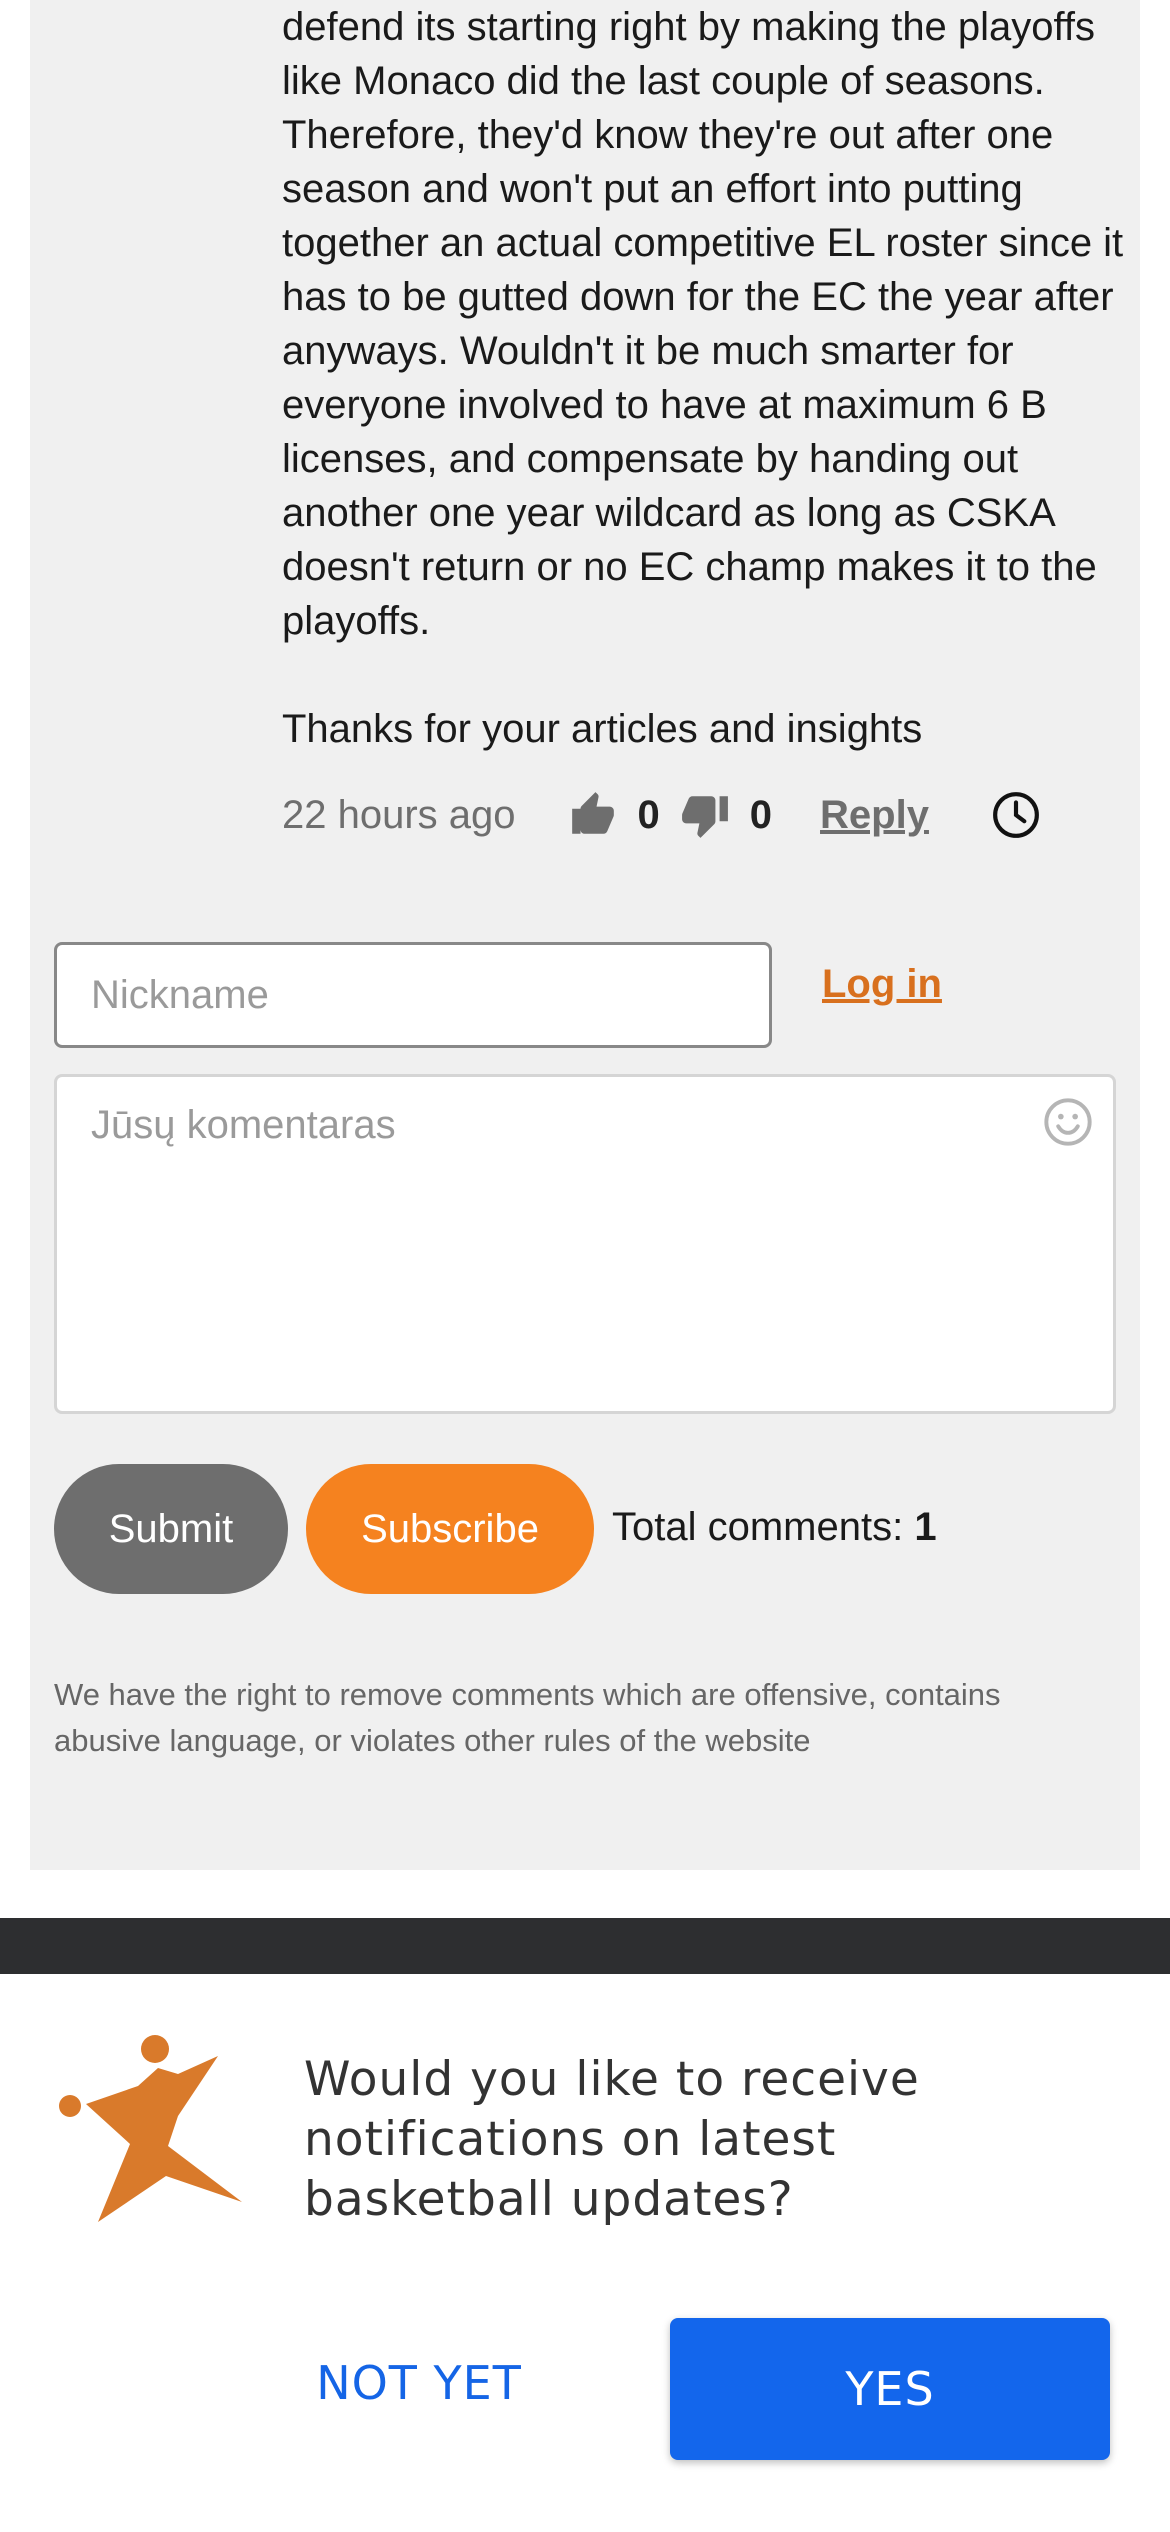 This screenshot has height=2532, width=1170. What do you see at coordinates (648, 814) in the screenshot?
I see `upvote-count: 0` at bounding box center [648, 814].